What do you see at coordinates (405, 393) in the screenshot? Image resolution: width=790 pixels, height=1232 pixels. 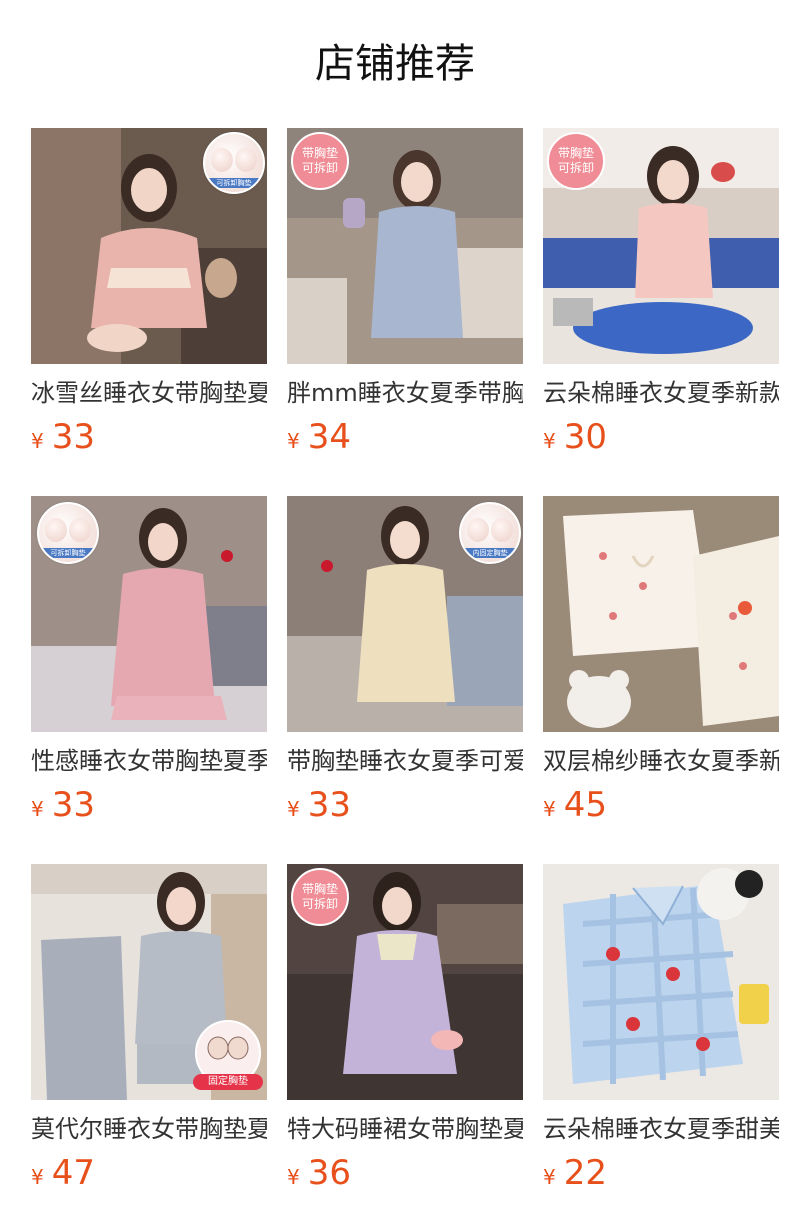 I see `product-name: 胖mm睡衣女夏季带胸垫` at bounding box center [405, 393].